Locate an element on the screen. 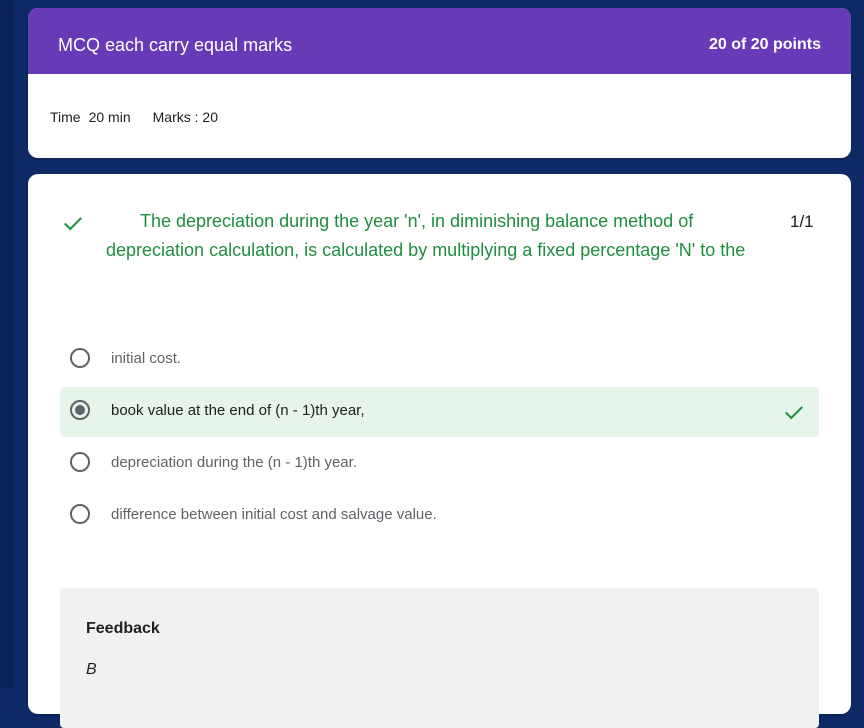 This screenshot has width=864, height=728. time-label: Time is located at coordinates (65, 117).